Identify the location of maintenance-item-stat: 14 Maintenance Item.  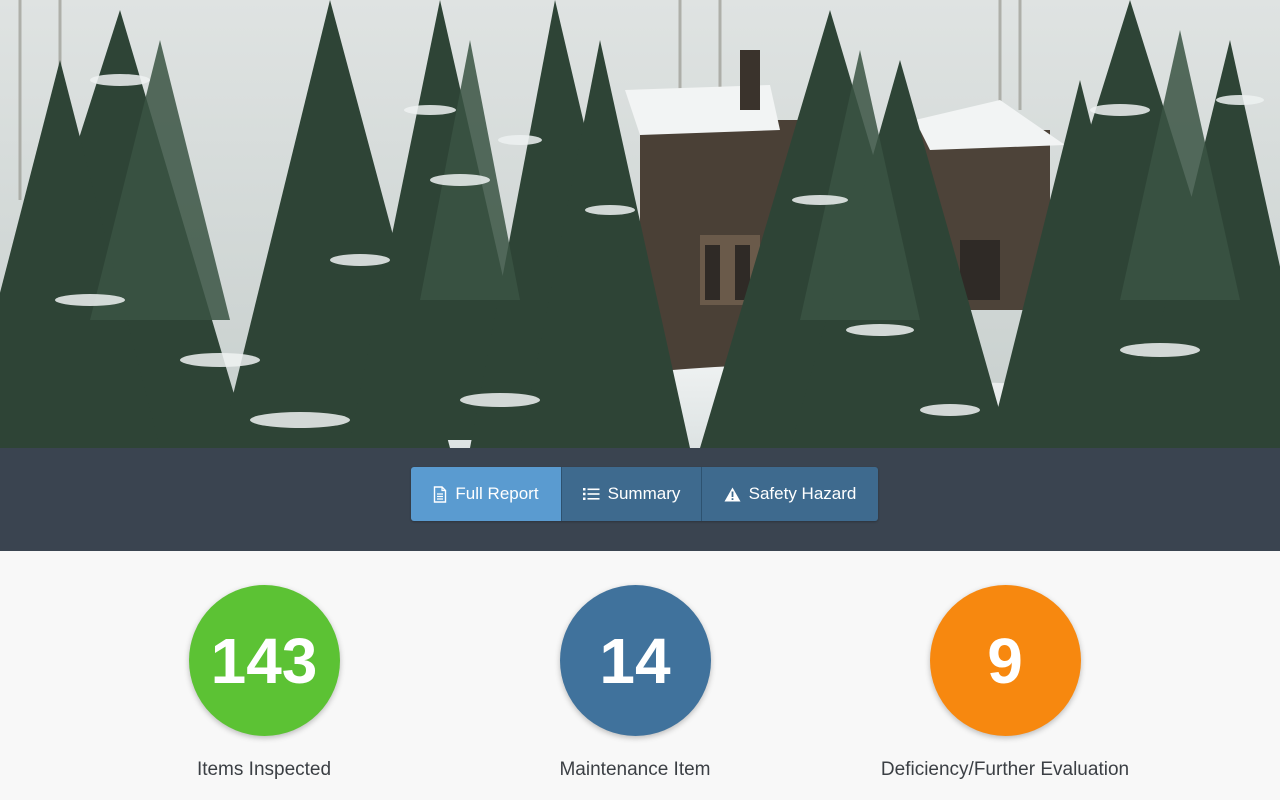
(635, 683).